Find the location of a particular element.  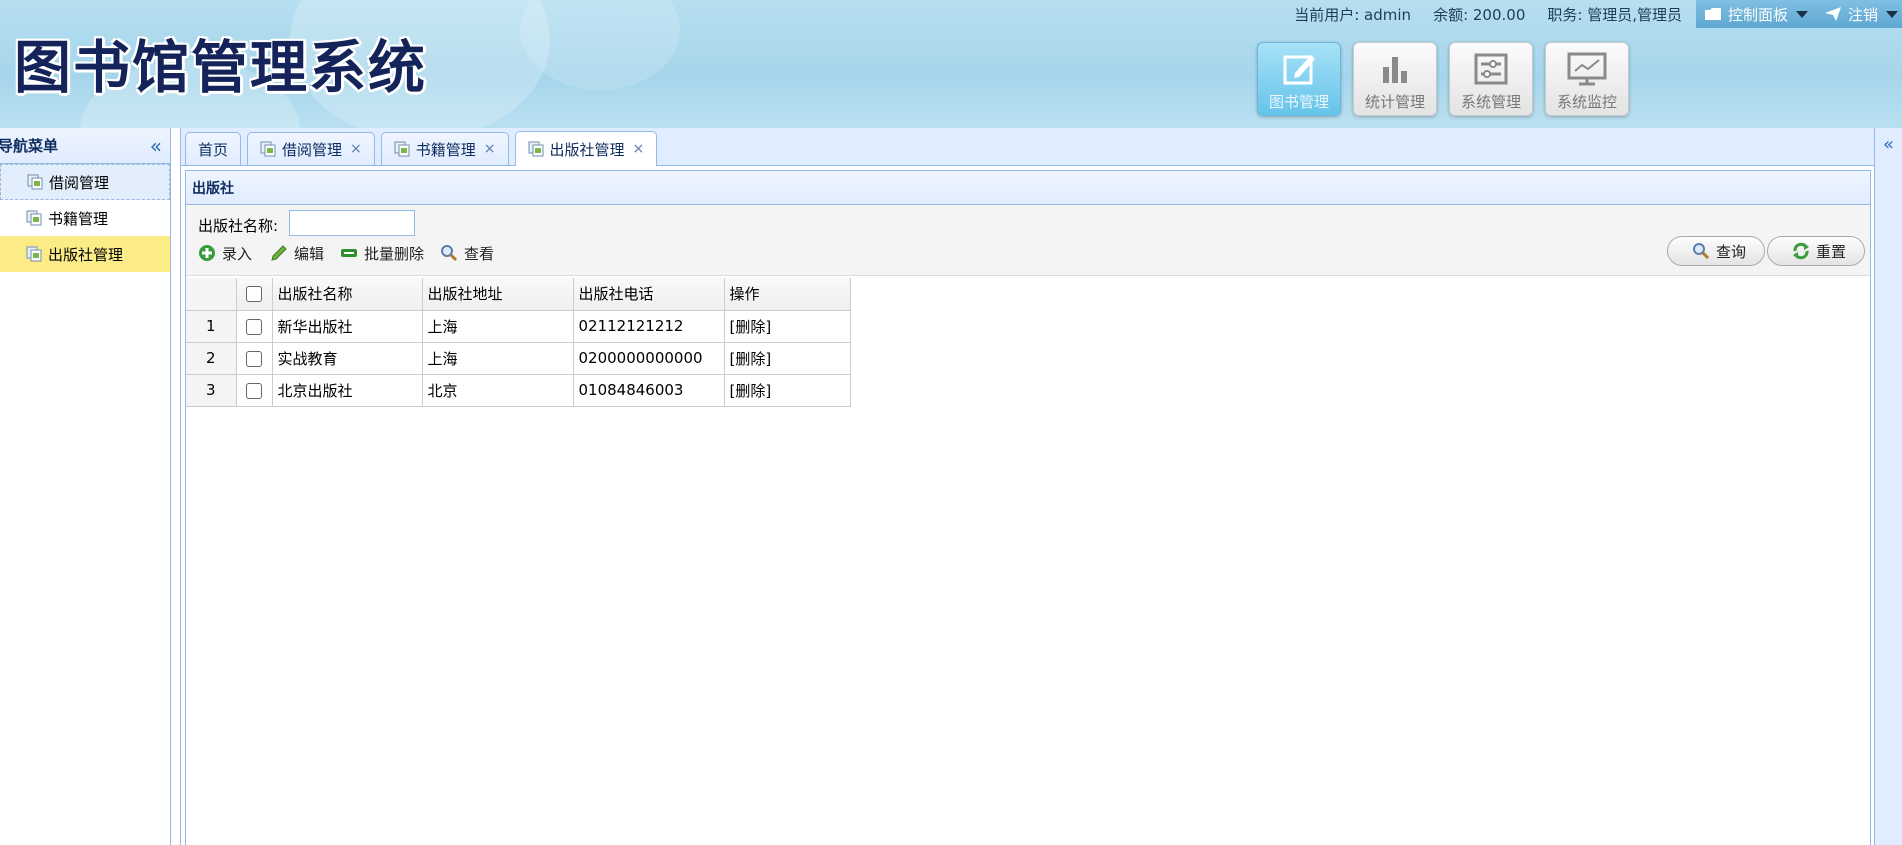

logout-label: 注销 is located at coordinates (1862, 14).